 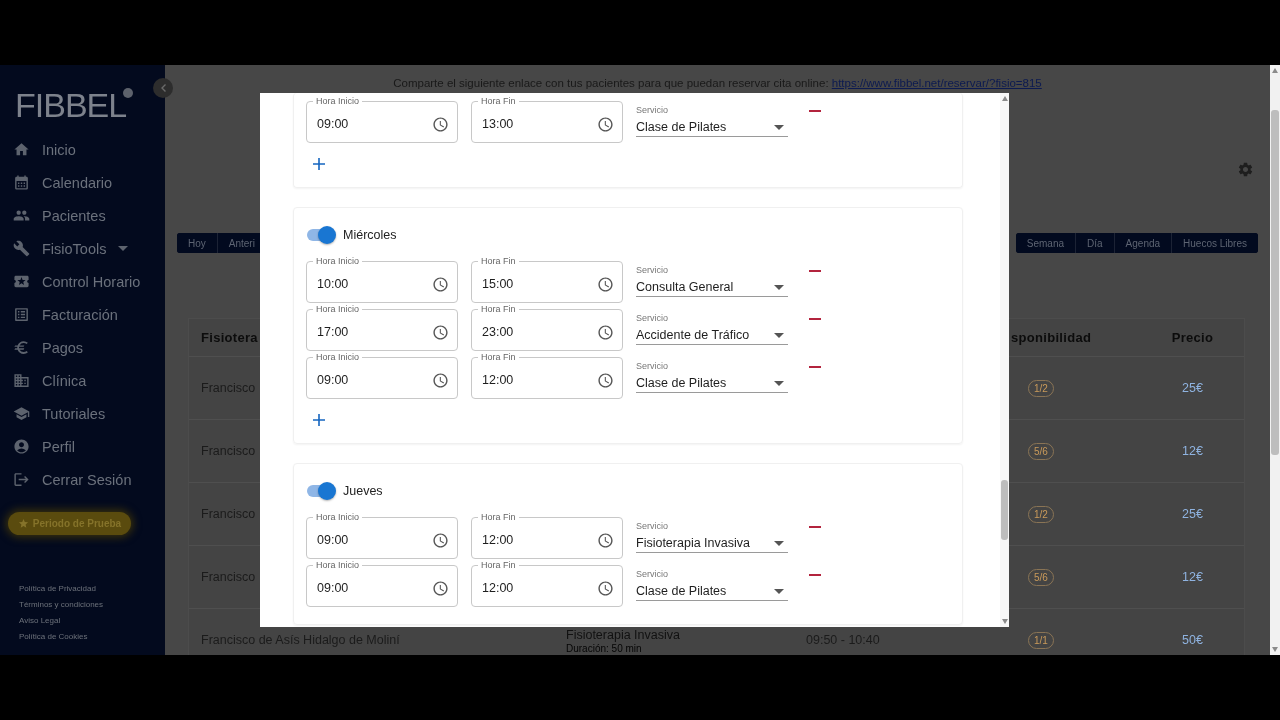 I want to click on nav-item: Clínica, so click(x=43, y=380).